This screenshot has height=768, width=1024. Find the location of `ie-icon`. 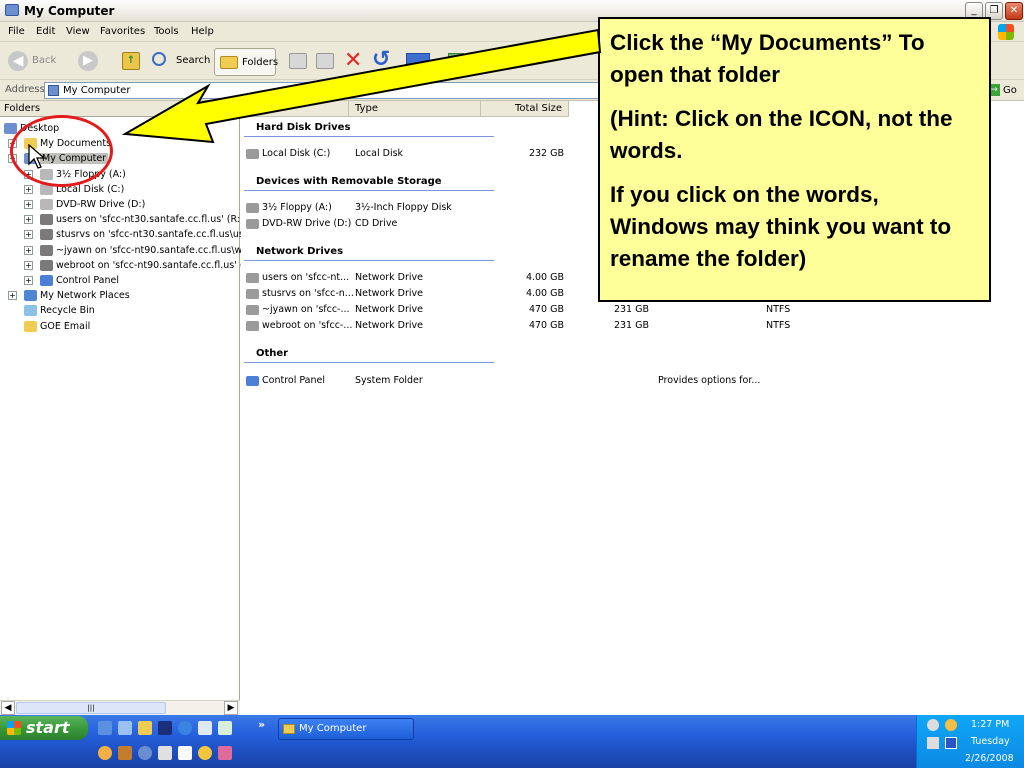

ie-icon is located at coordinates (105, 728).